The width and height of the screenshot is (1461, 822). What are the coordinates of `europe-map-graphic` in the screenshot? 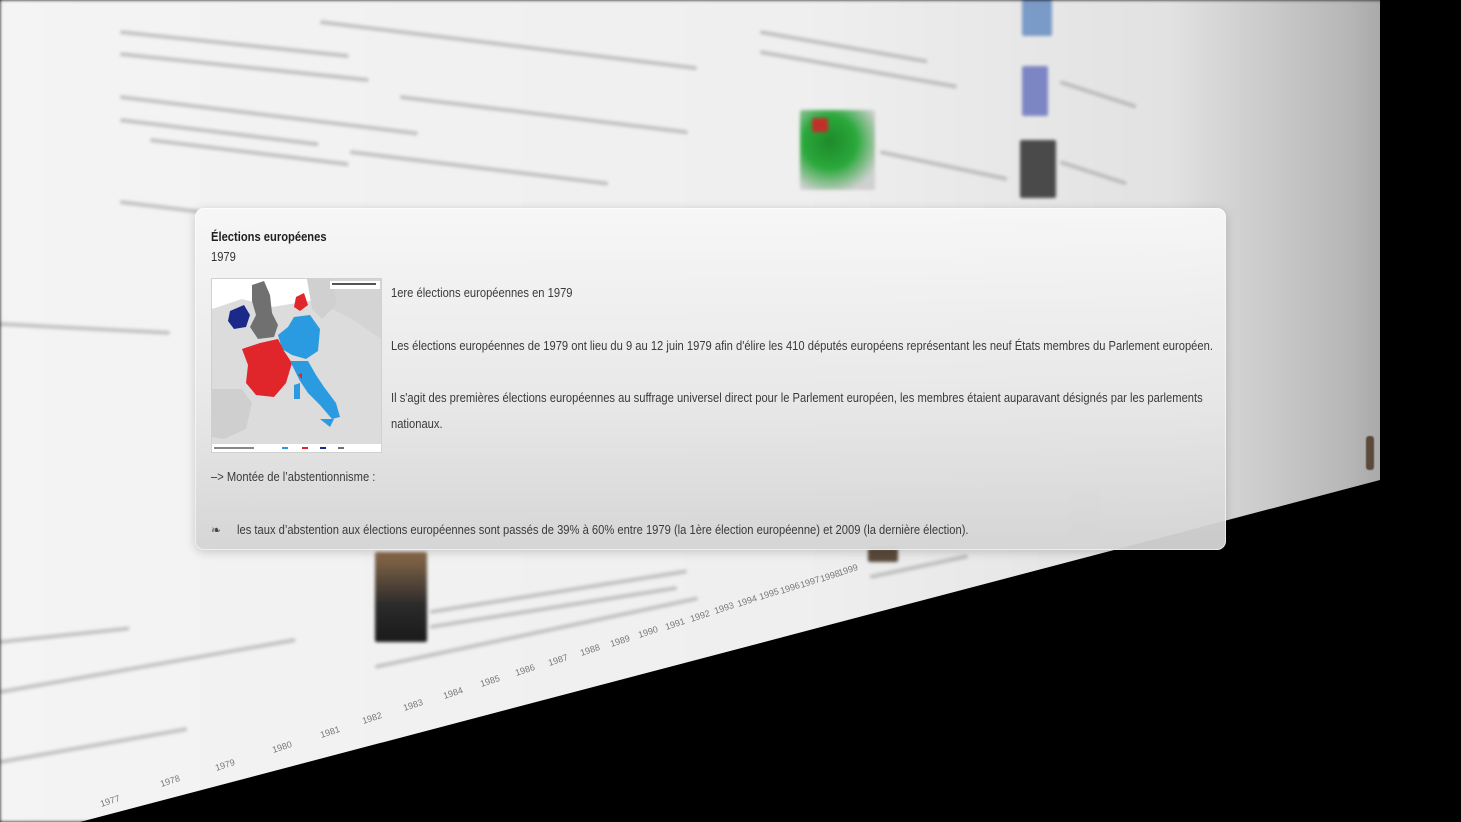 It's located at (296, 365).